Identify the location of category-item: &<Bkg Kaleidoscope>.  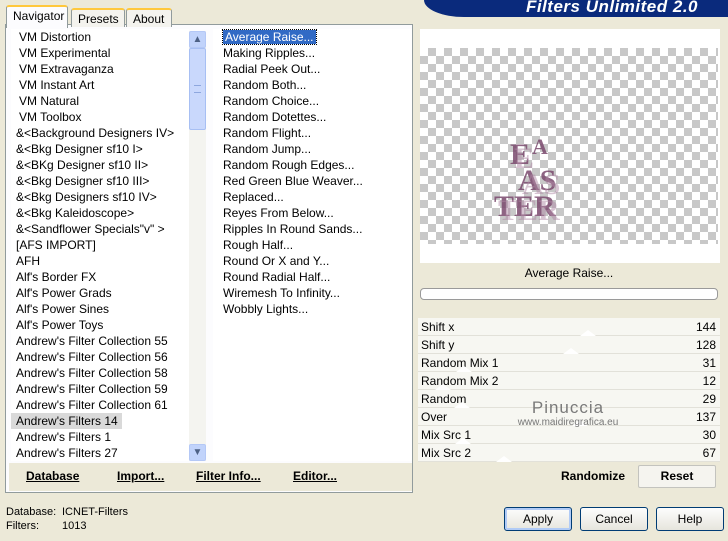
(100, 213).